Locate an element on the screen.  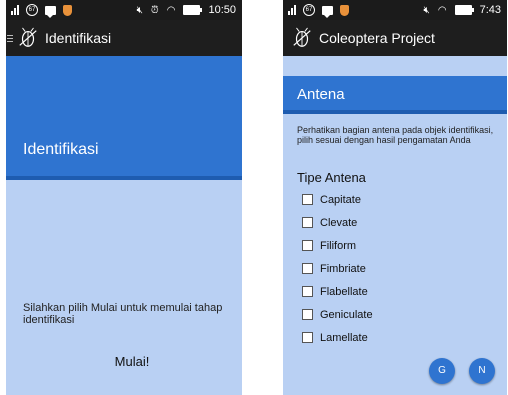
option-clevate: Clevate is located at coordinates (337, 222).